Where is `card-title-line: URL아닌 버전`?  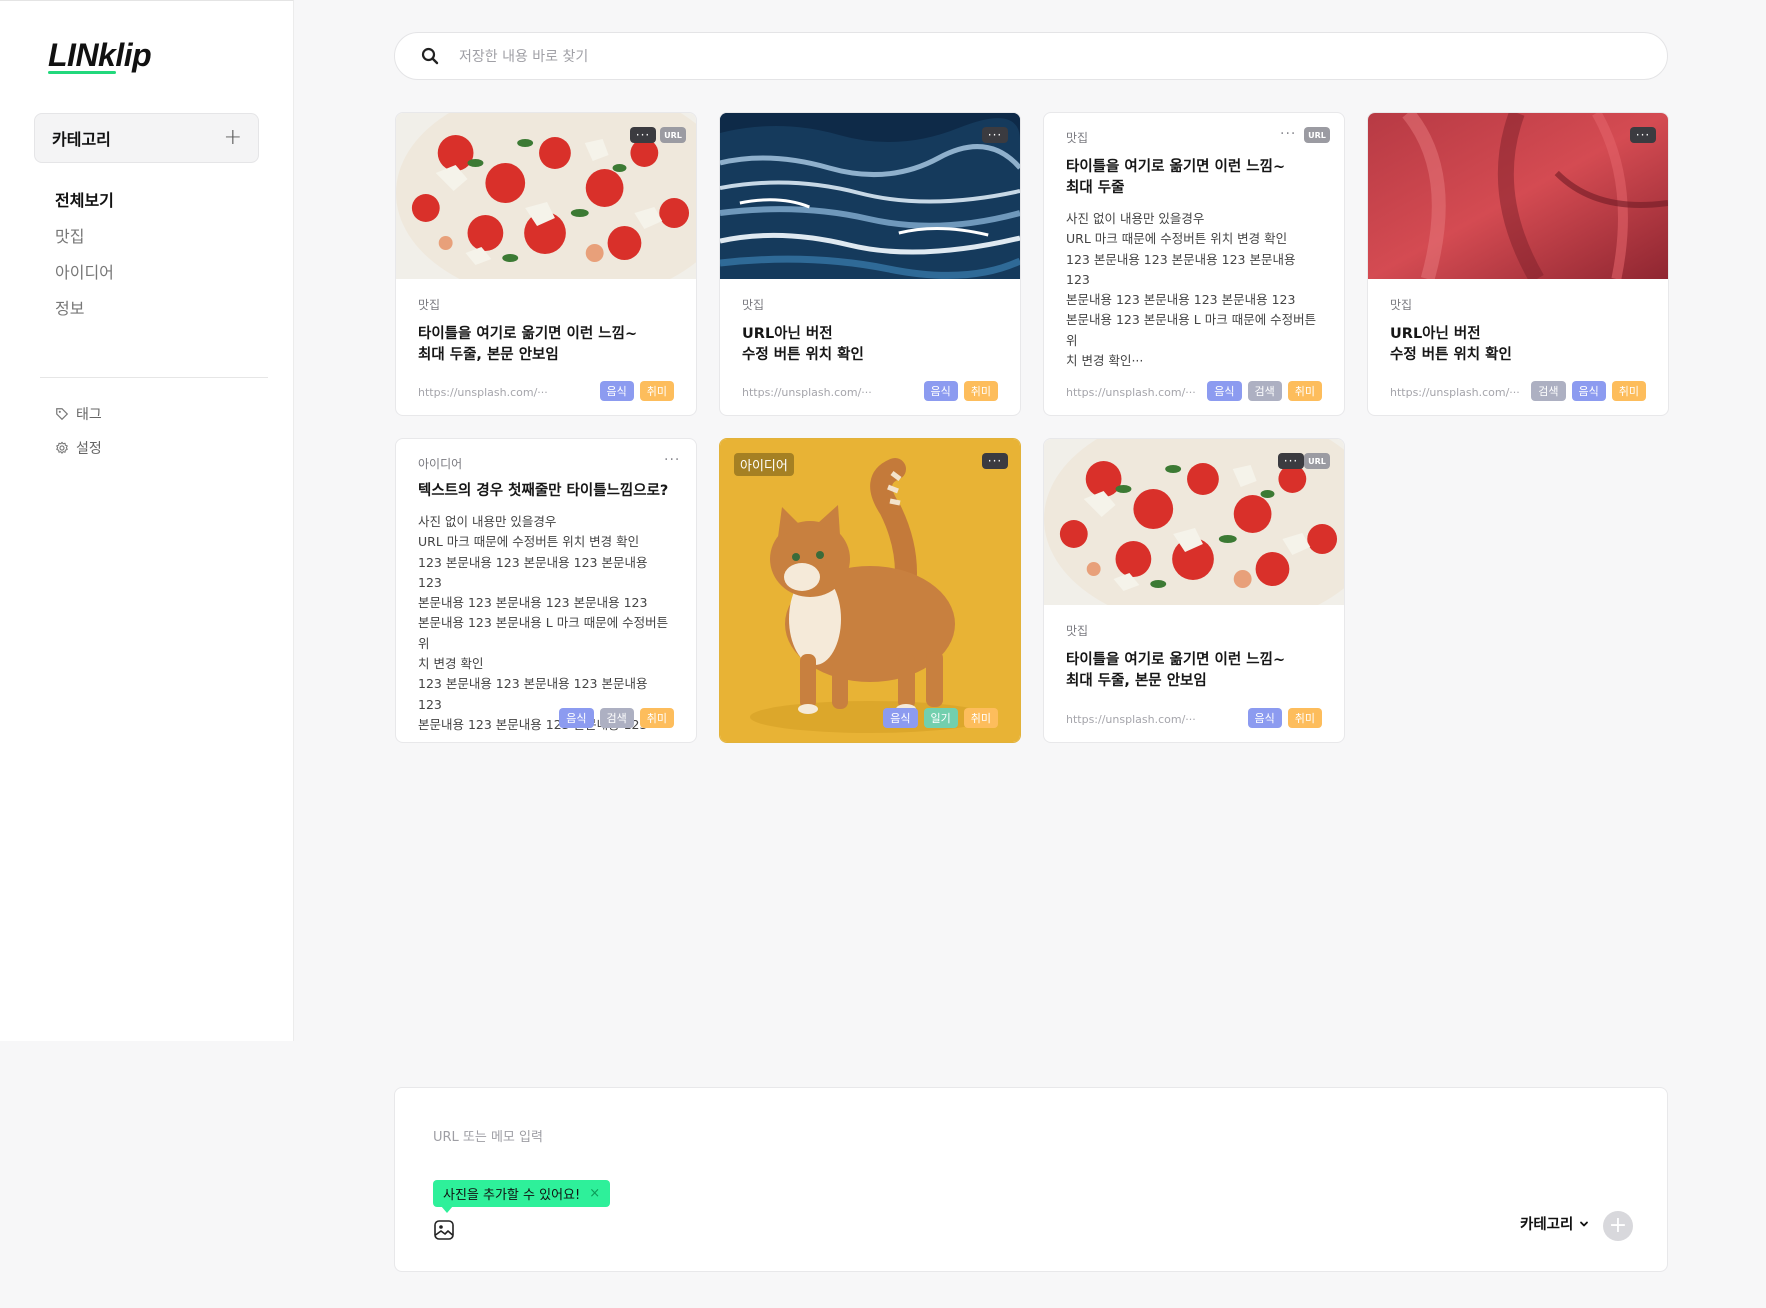
card-title-line: URL아닌 버전 is located at coordinates (787, 334).